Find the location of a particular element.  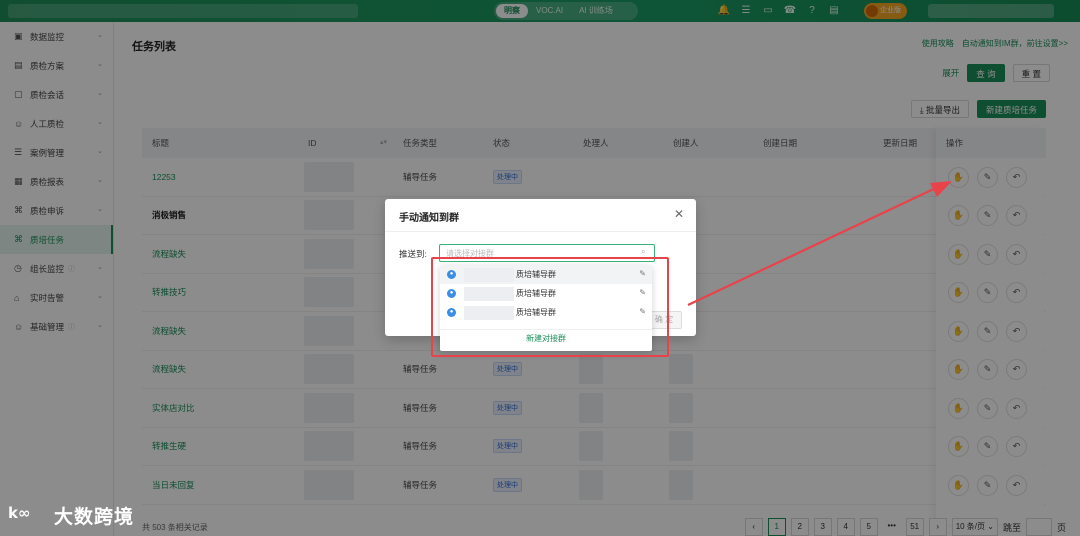

modal-title: 手动通知到群 is located at coordinates (429, 218).